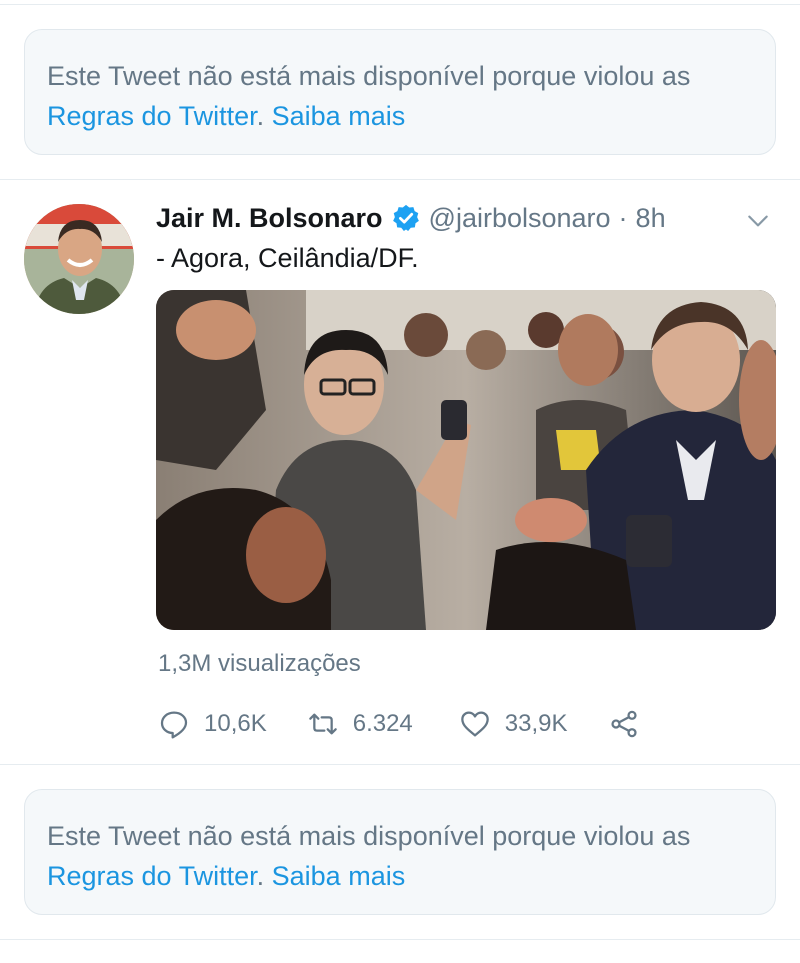 Image resolution: width=800 pixels, height=963 pixels. I want to click on view-count: 1,3M visualizações, so click(259, 663).